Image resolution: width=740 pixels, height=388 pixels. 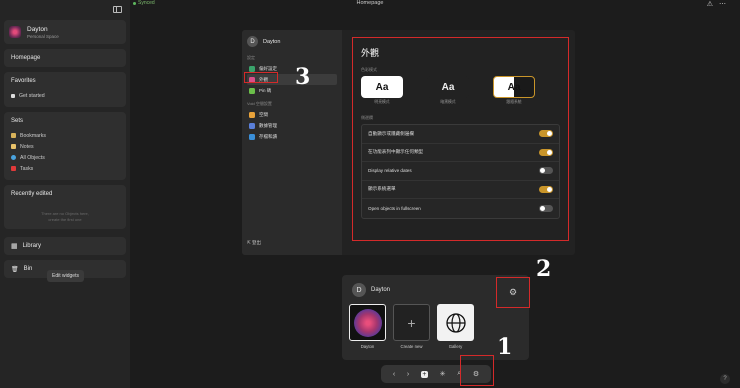 I want to click on settings-item-space: 空間, so click(x=292, y=114).